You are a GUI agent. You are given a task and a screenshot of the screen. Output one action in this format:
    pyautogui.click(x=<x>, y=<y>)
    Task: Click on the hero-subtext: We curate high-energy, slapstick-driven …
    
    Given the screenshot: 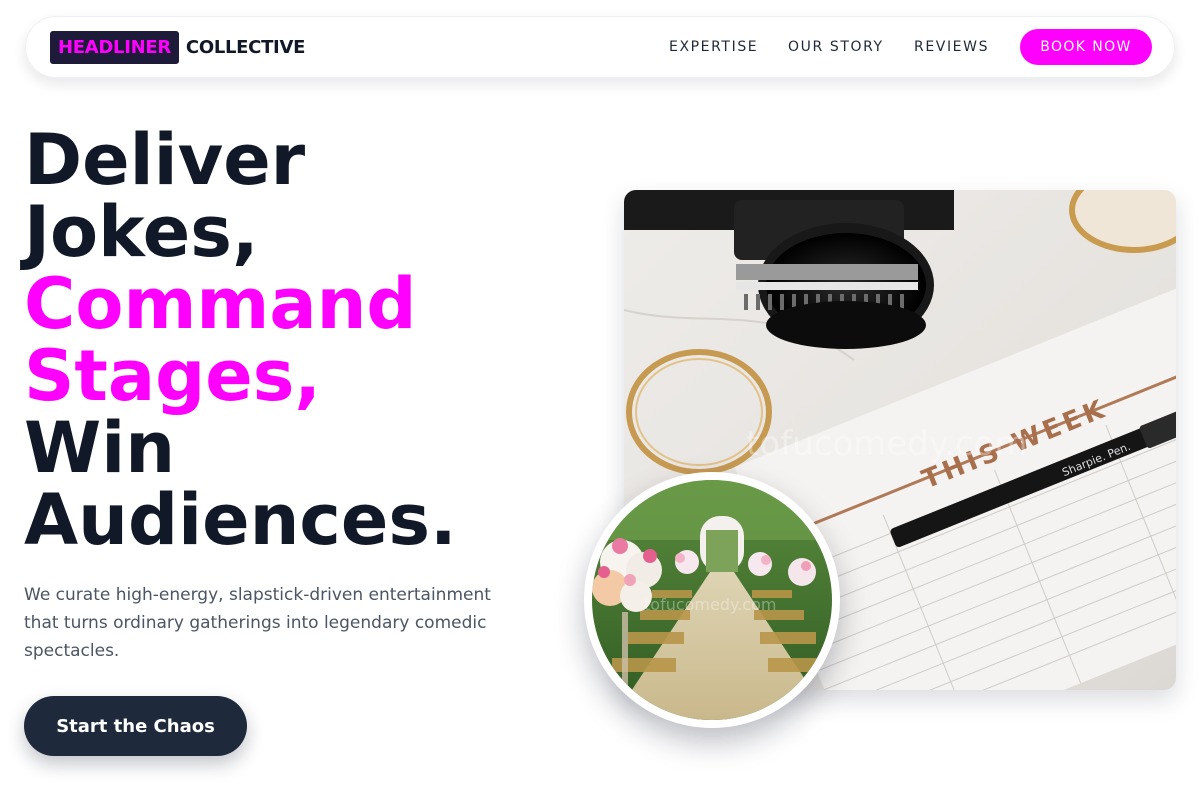 What is the action you would take?
    pyautogui.click(x=257, y=623)
    